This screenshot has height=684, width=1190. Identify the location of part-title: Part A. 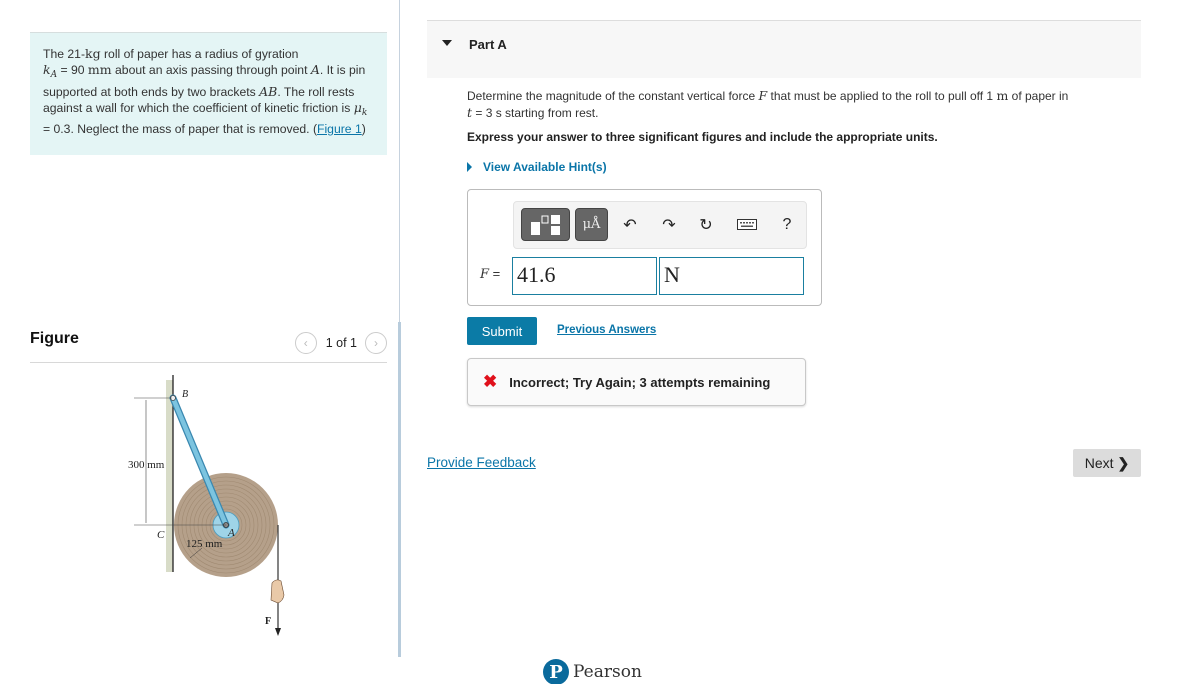
(488, 44).